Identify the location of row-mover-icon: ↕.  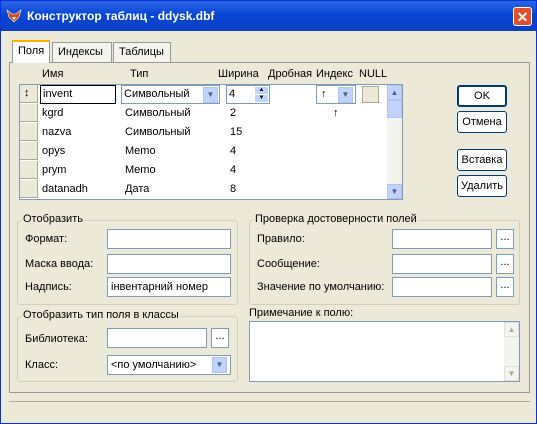
(27, 93).